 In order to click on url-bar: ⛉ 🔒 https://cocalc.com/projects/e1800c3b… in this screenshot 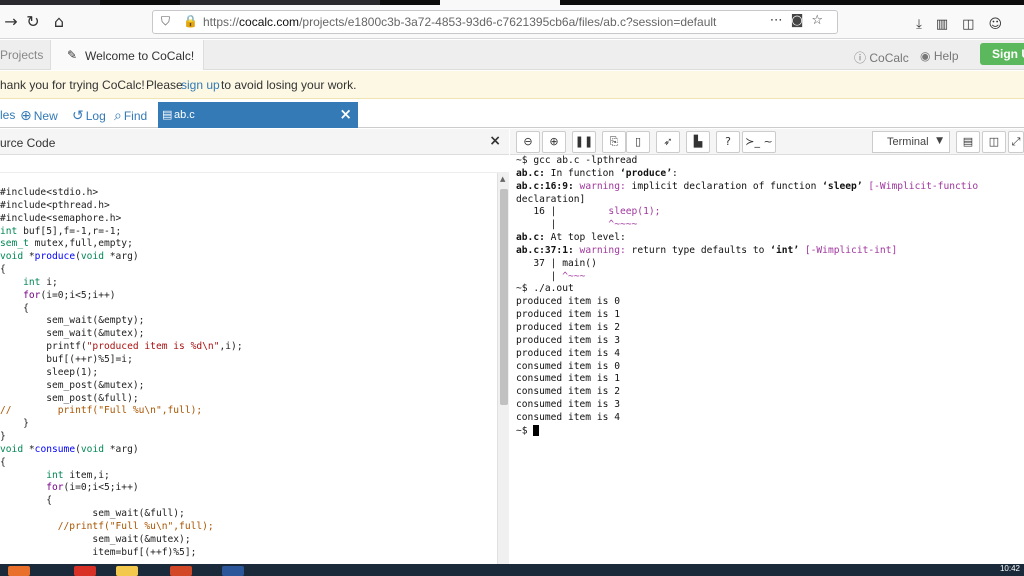, I will do `click(495, 22)`.